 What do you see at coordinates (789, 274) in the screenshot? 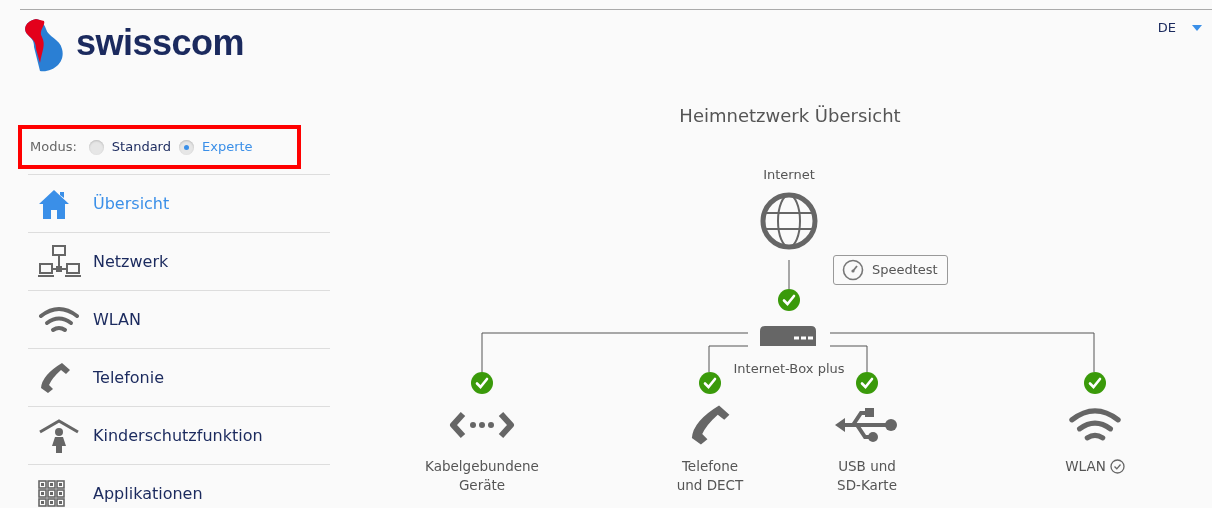
I see `connector-line` at bounding box center [789, 274].